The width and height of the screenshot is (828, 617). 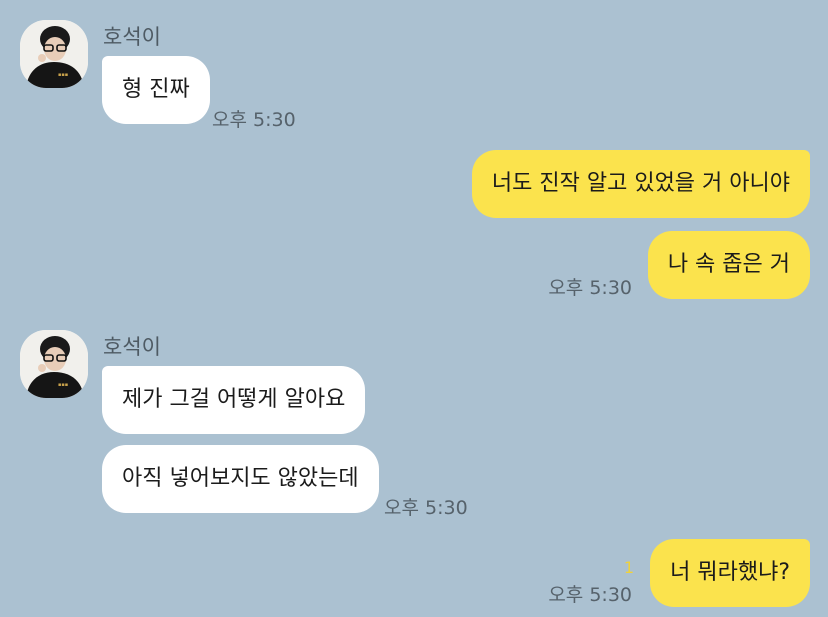 I want to click on message-bubble: 형 진짜, so click(x=156, y=90).